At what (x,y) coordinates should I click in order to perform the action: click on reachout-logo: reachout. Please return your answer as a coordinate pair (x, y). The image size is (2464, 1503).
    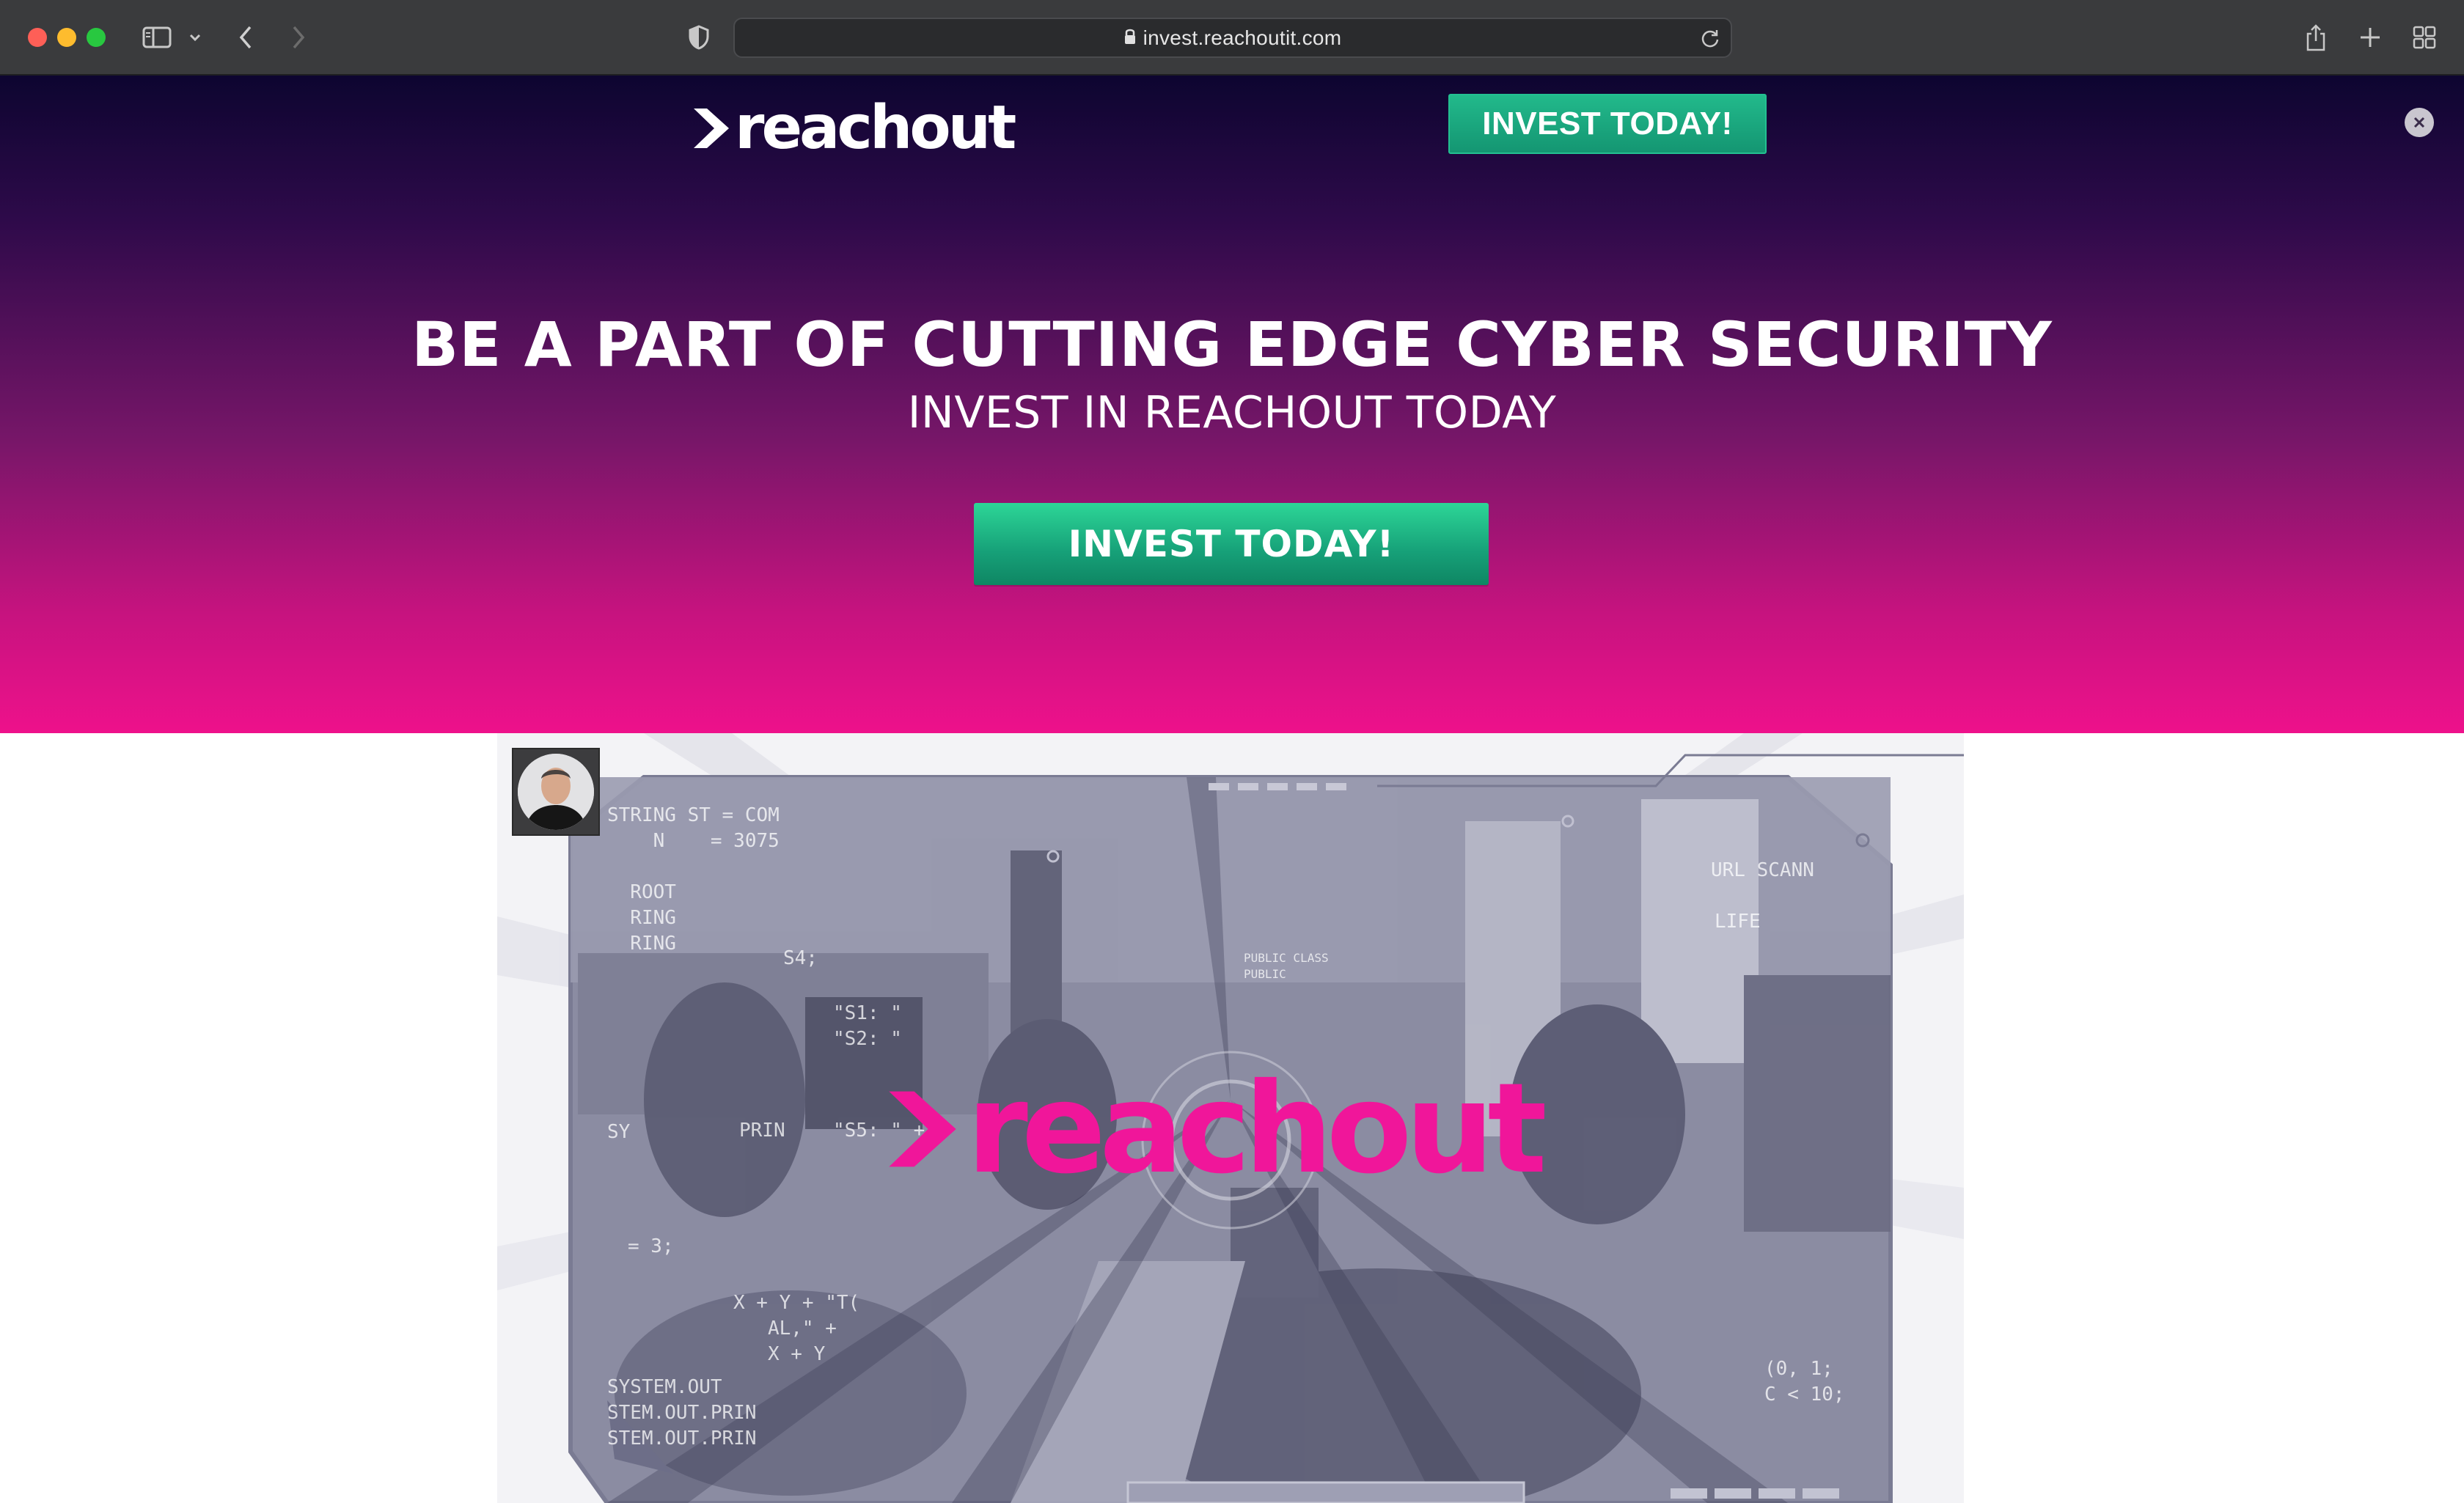
    Looking at the image, I should click on (854, 128).